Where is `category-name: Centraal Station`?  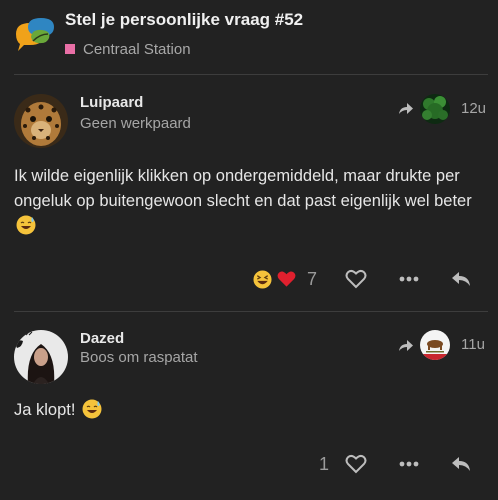 category-name: Centraal Station is located at coordinates (137, 49).